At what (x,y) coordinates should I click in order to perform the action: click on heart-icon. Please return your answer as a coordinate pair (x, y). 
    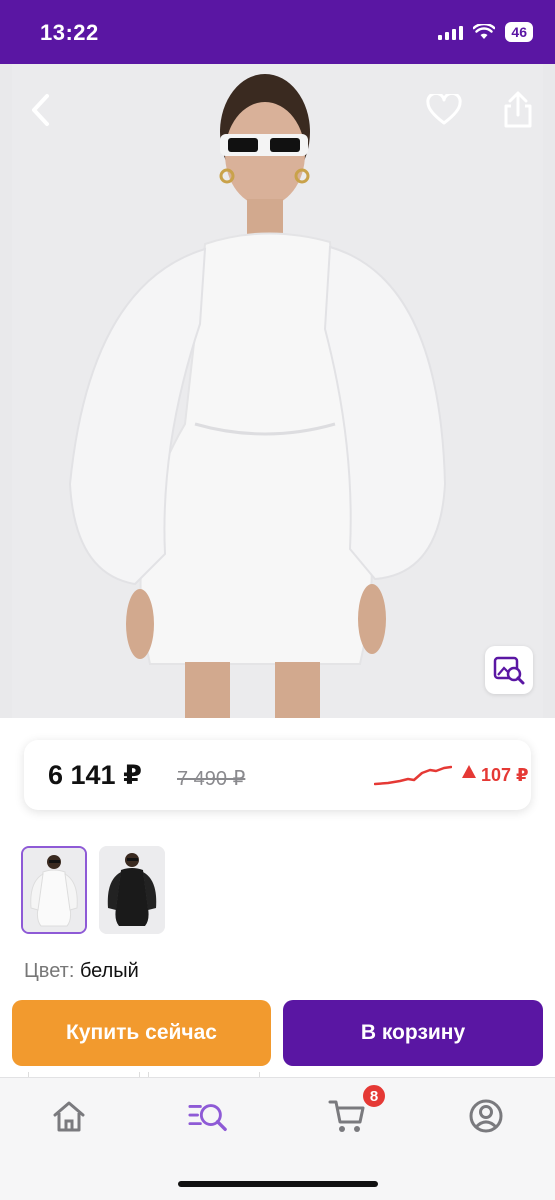
    Looking at the image, I should click on (444, 109).